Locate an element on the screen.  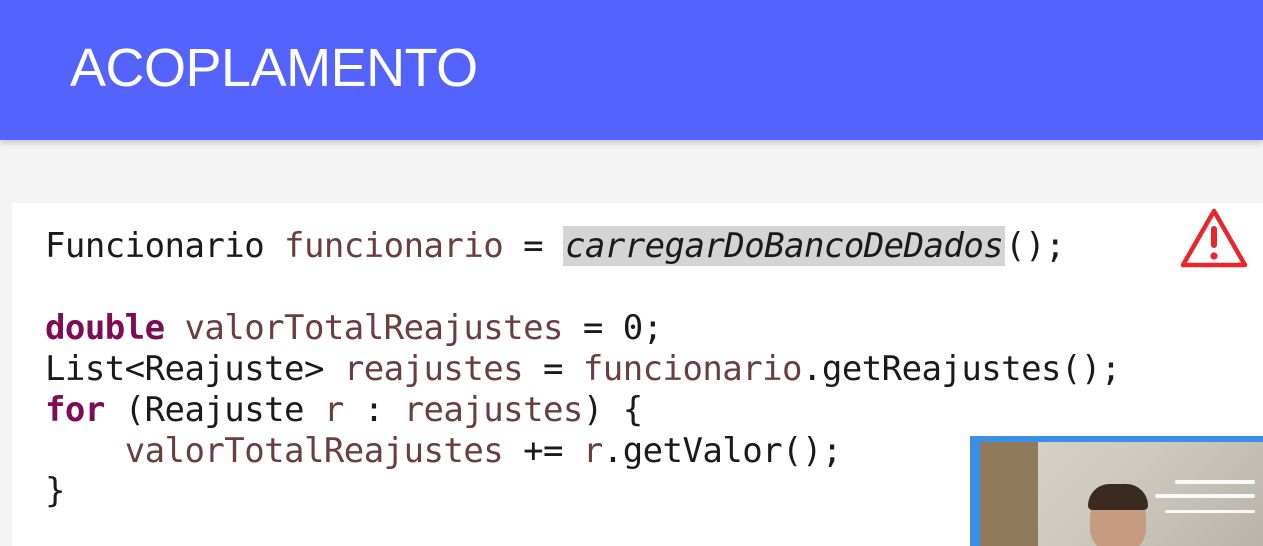
code-field: funcionario is located at coordinates (692, 369).